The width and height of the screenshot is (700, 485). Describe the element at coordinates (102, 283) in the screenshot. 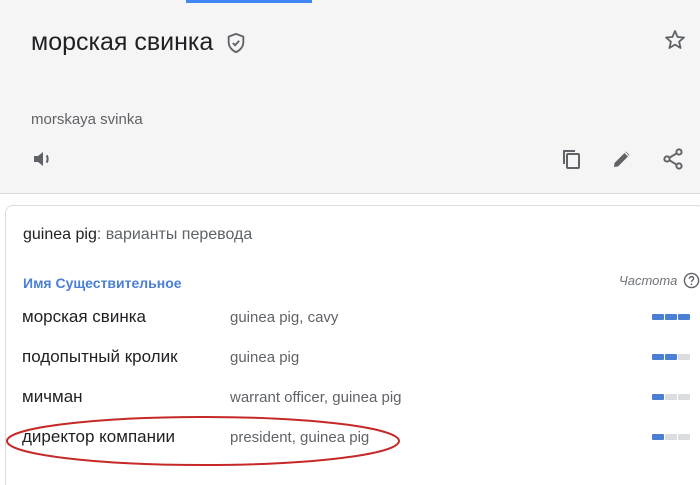

I see `part-of-speech-label: Имя Существительное` at that location.